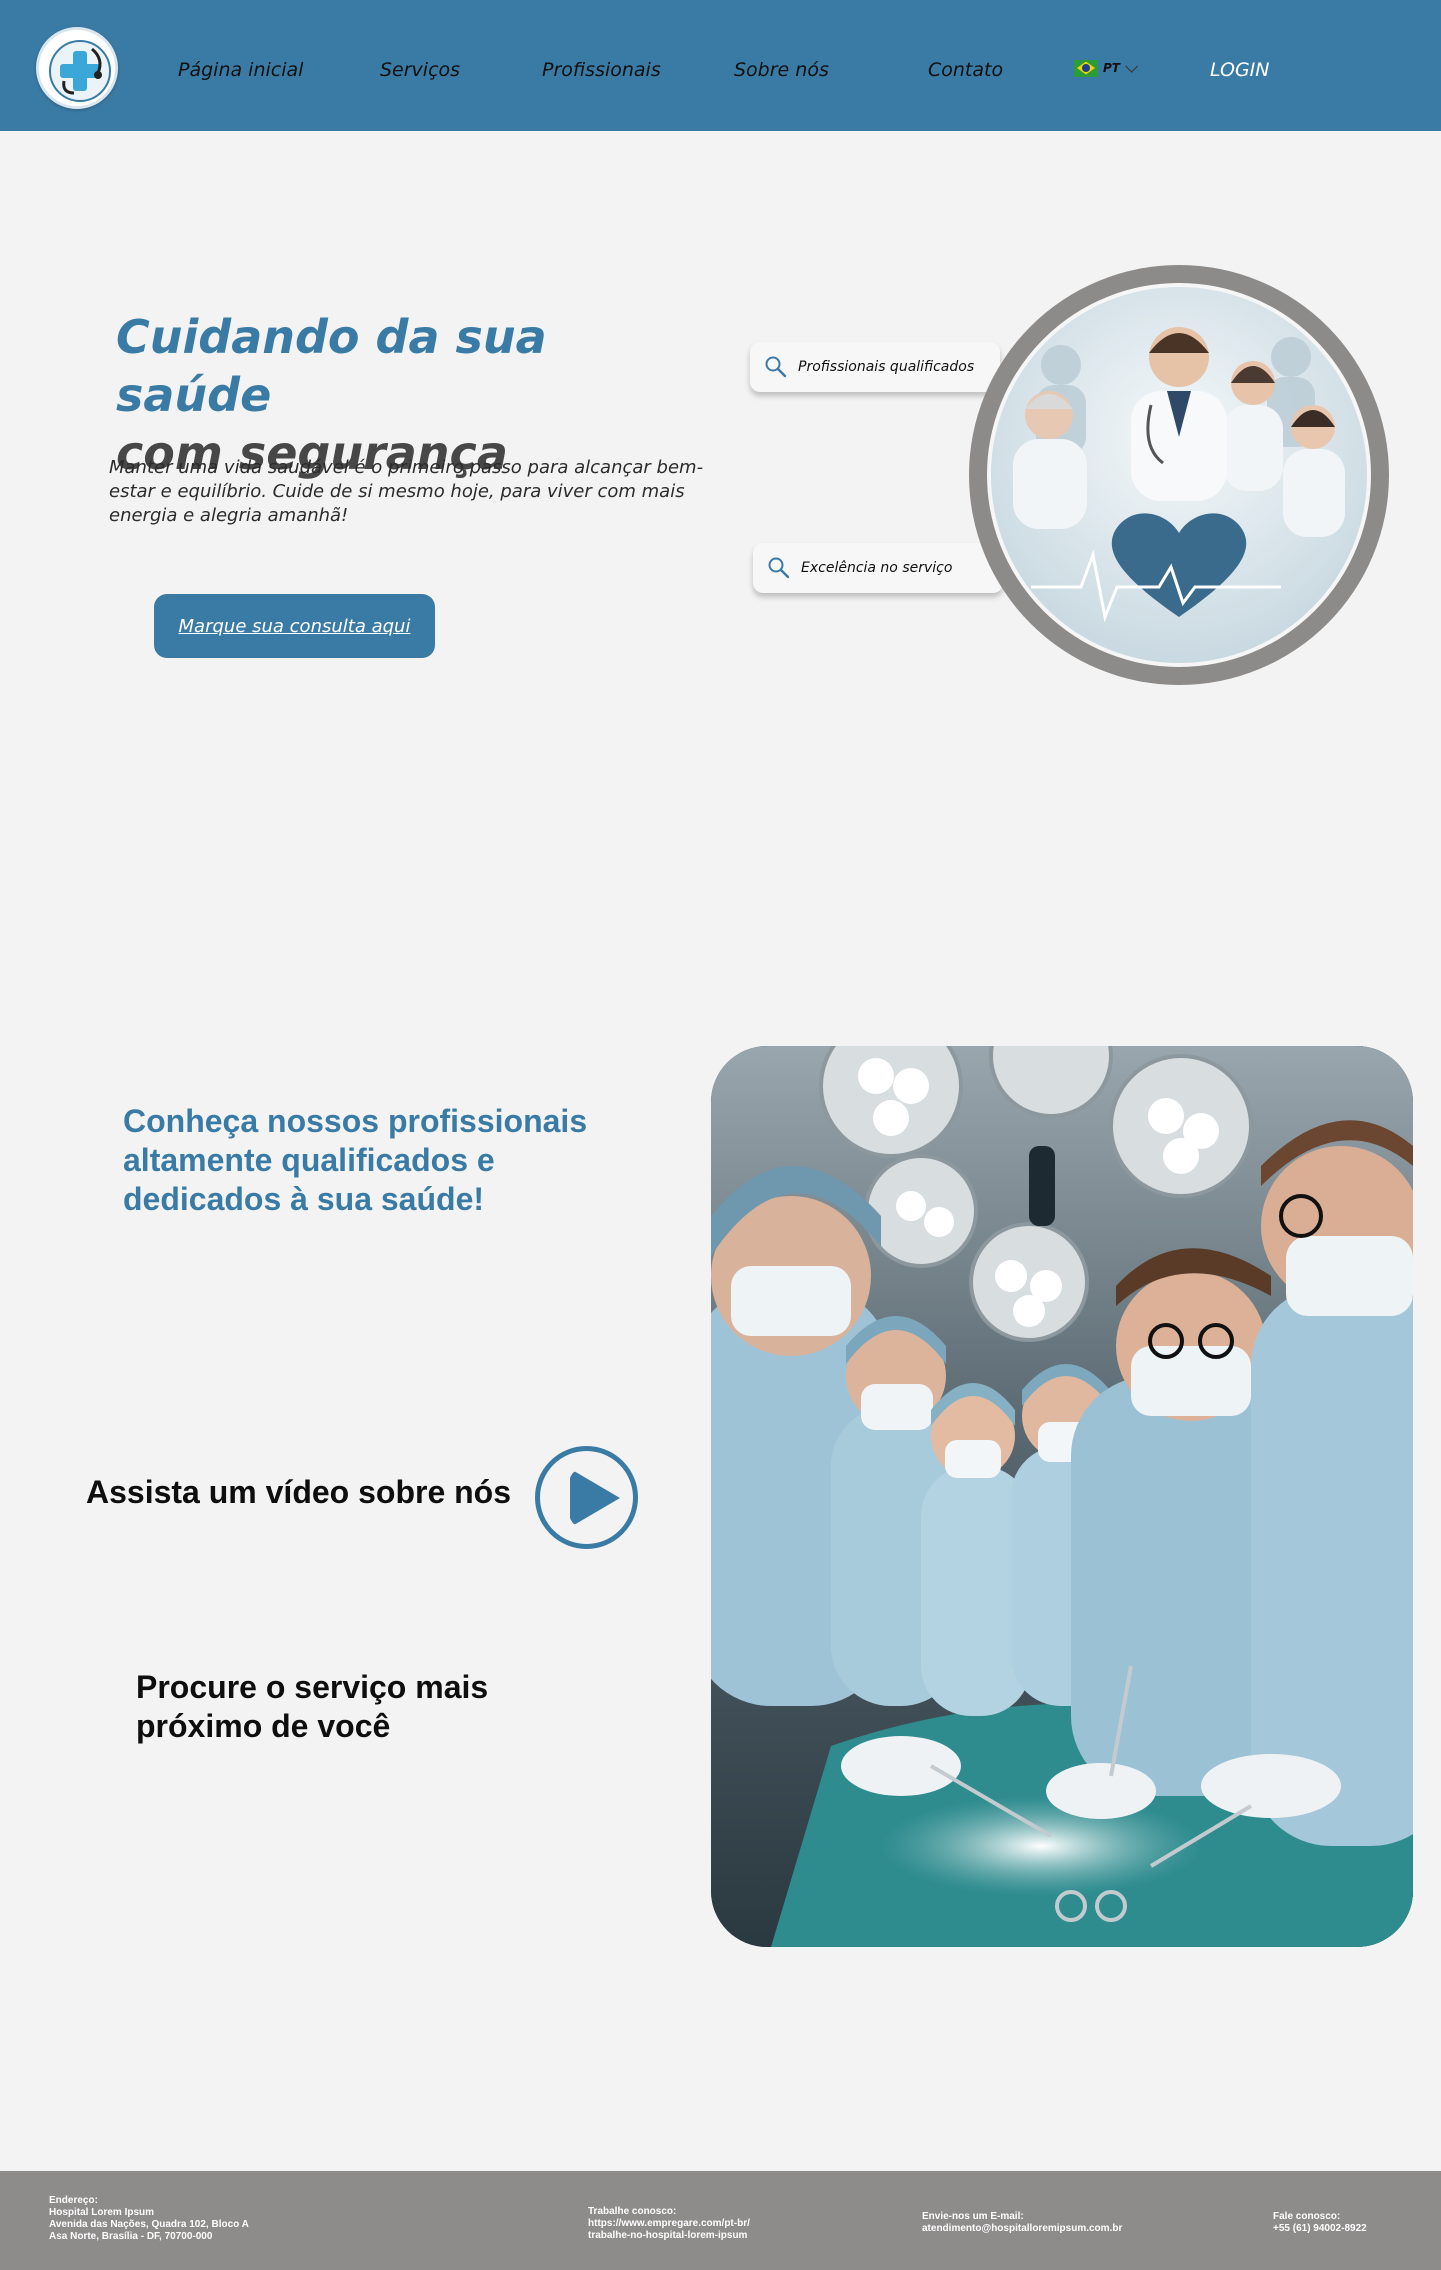 This screenshot has width=1441, height=2270. What do you see at coordinates (601, 70) in the screenshot?
I see `nav-professionals: Profissionais` at bounding box center [601, 70].